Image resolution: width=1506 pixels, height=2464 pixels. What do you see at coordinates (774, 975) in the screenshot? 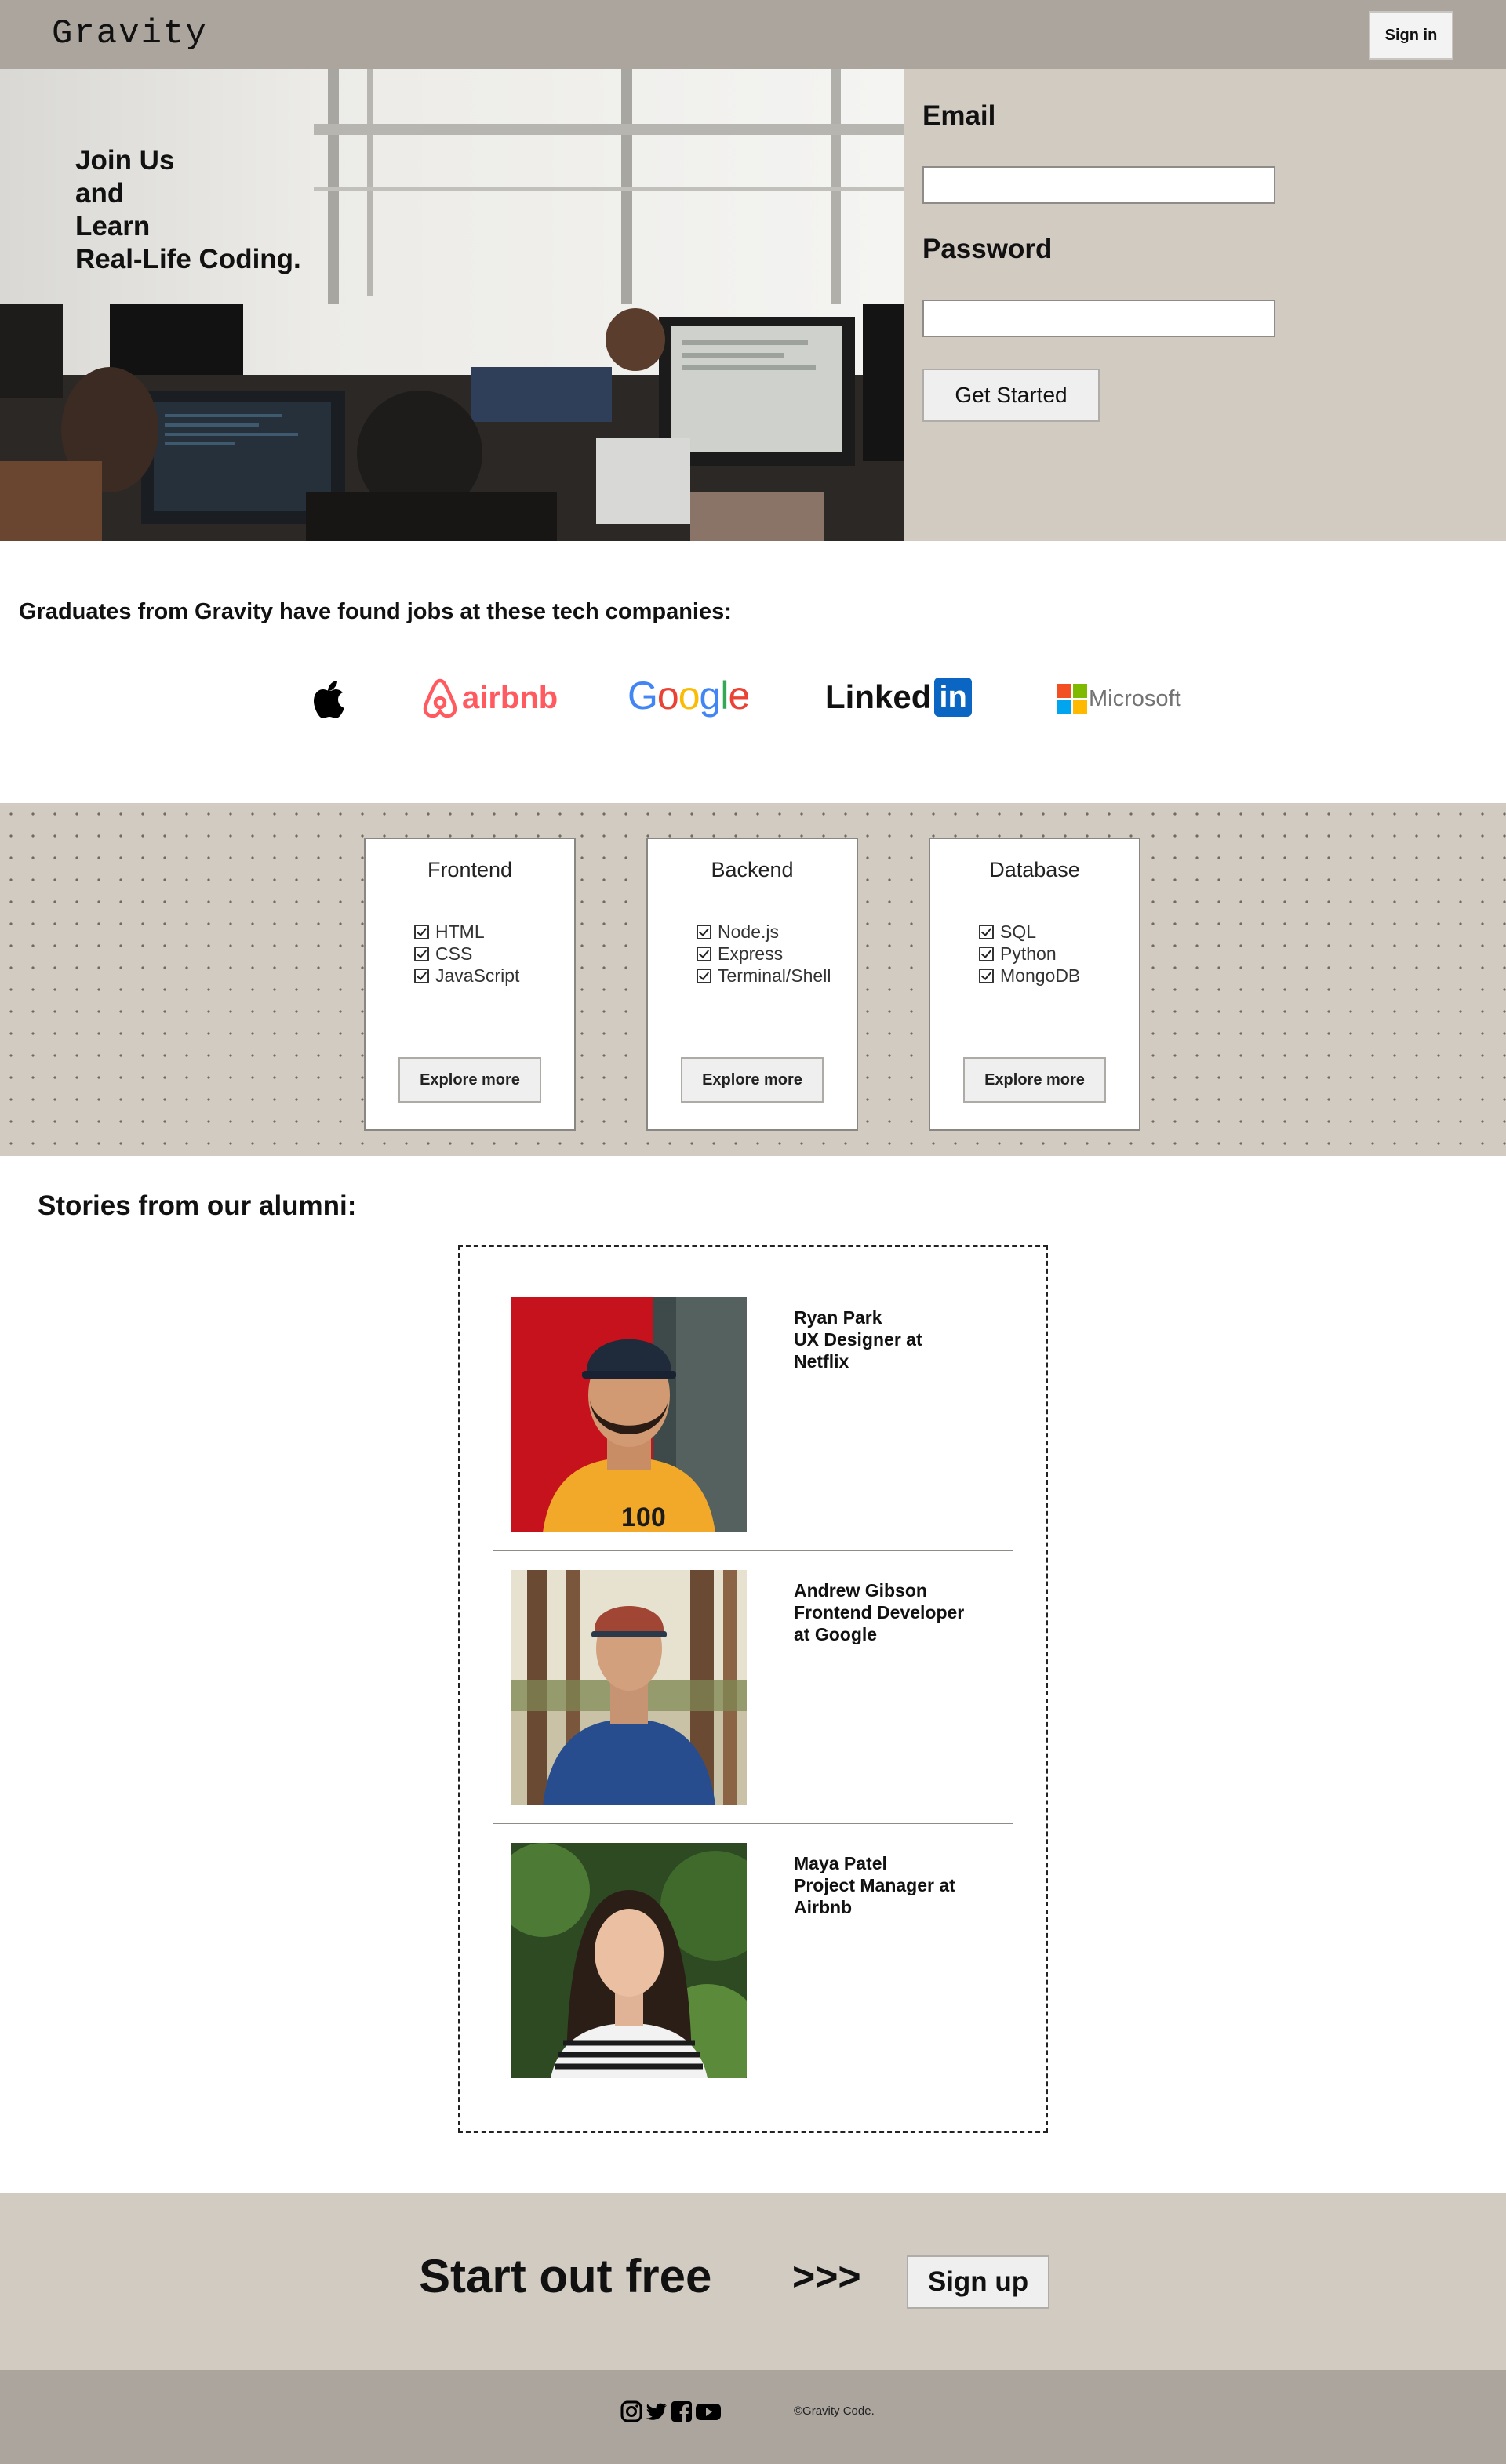
I see `course-topic-label: Terminal/Shell` at bounding box center [774, 975].